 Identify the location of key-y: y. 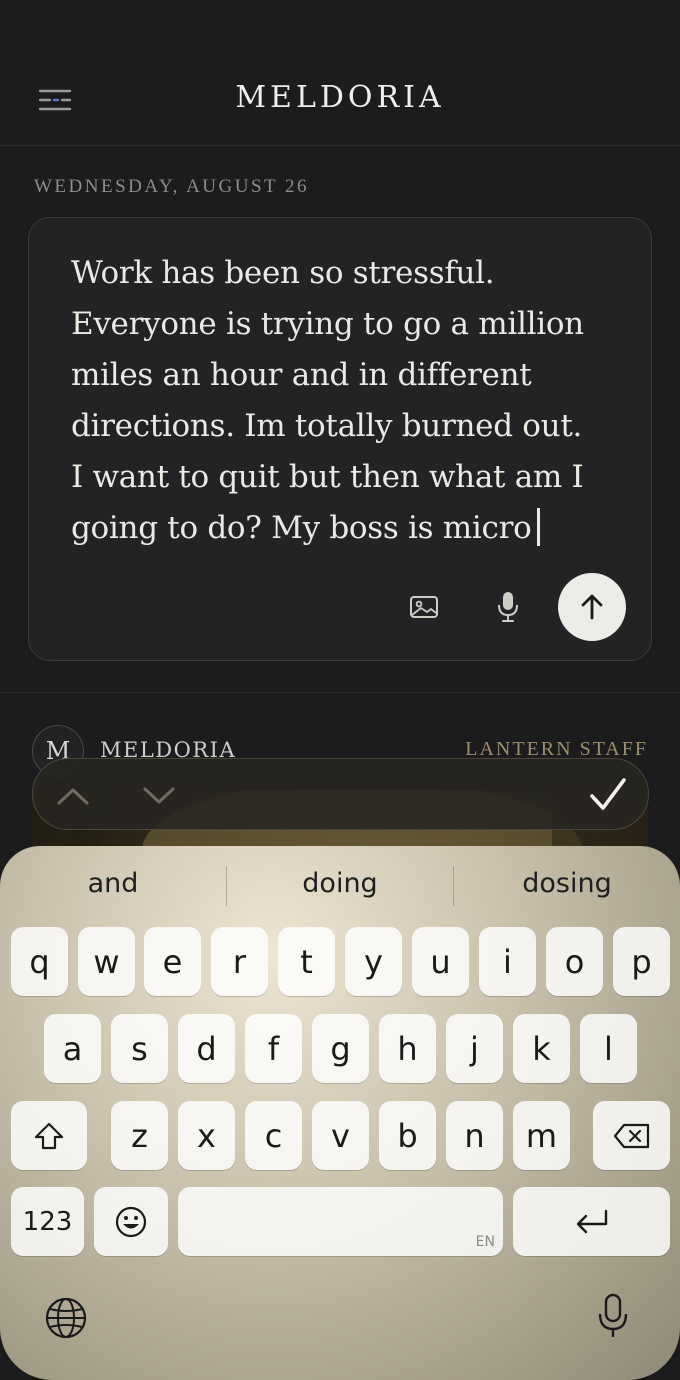
(373, 961).